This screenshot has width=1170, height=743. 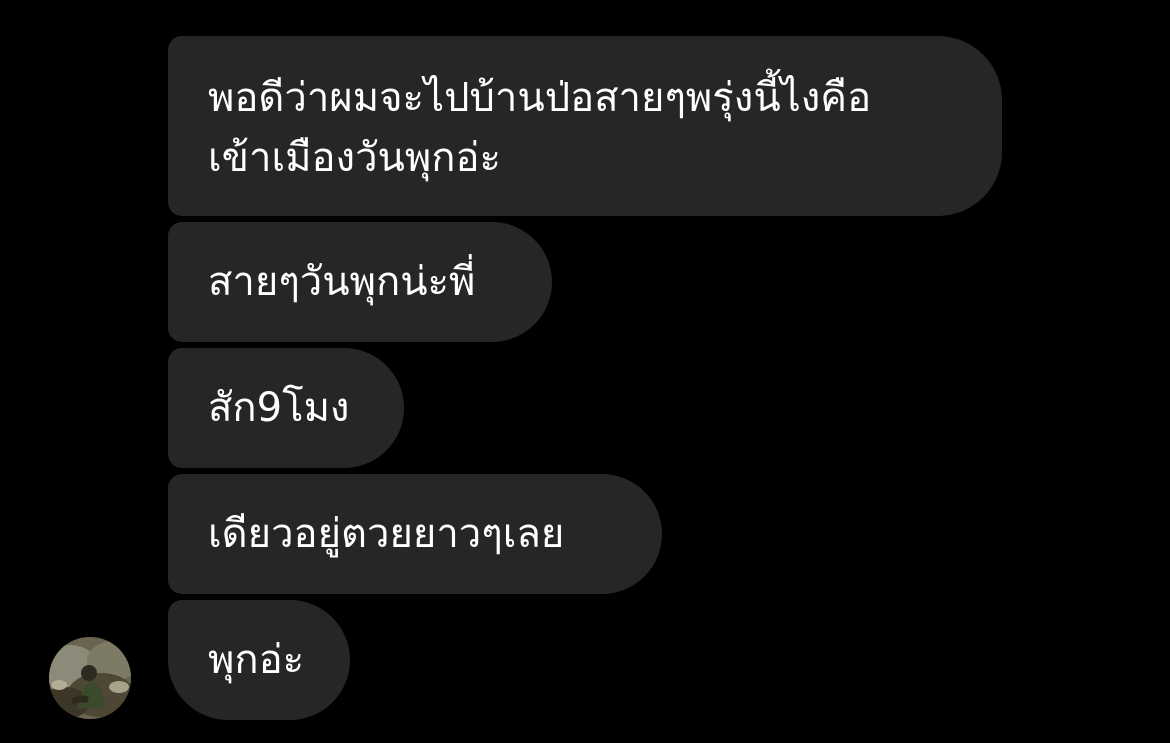 What do you see at coordinates (386, 534) in the screenshot?
I see `message-text: เดียวอยู่ตวยยาวๆเลย` at bounding box center [386, 534].